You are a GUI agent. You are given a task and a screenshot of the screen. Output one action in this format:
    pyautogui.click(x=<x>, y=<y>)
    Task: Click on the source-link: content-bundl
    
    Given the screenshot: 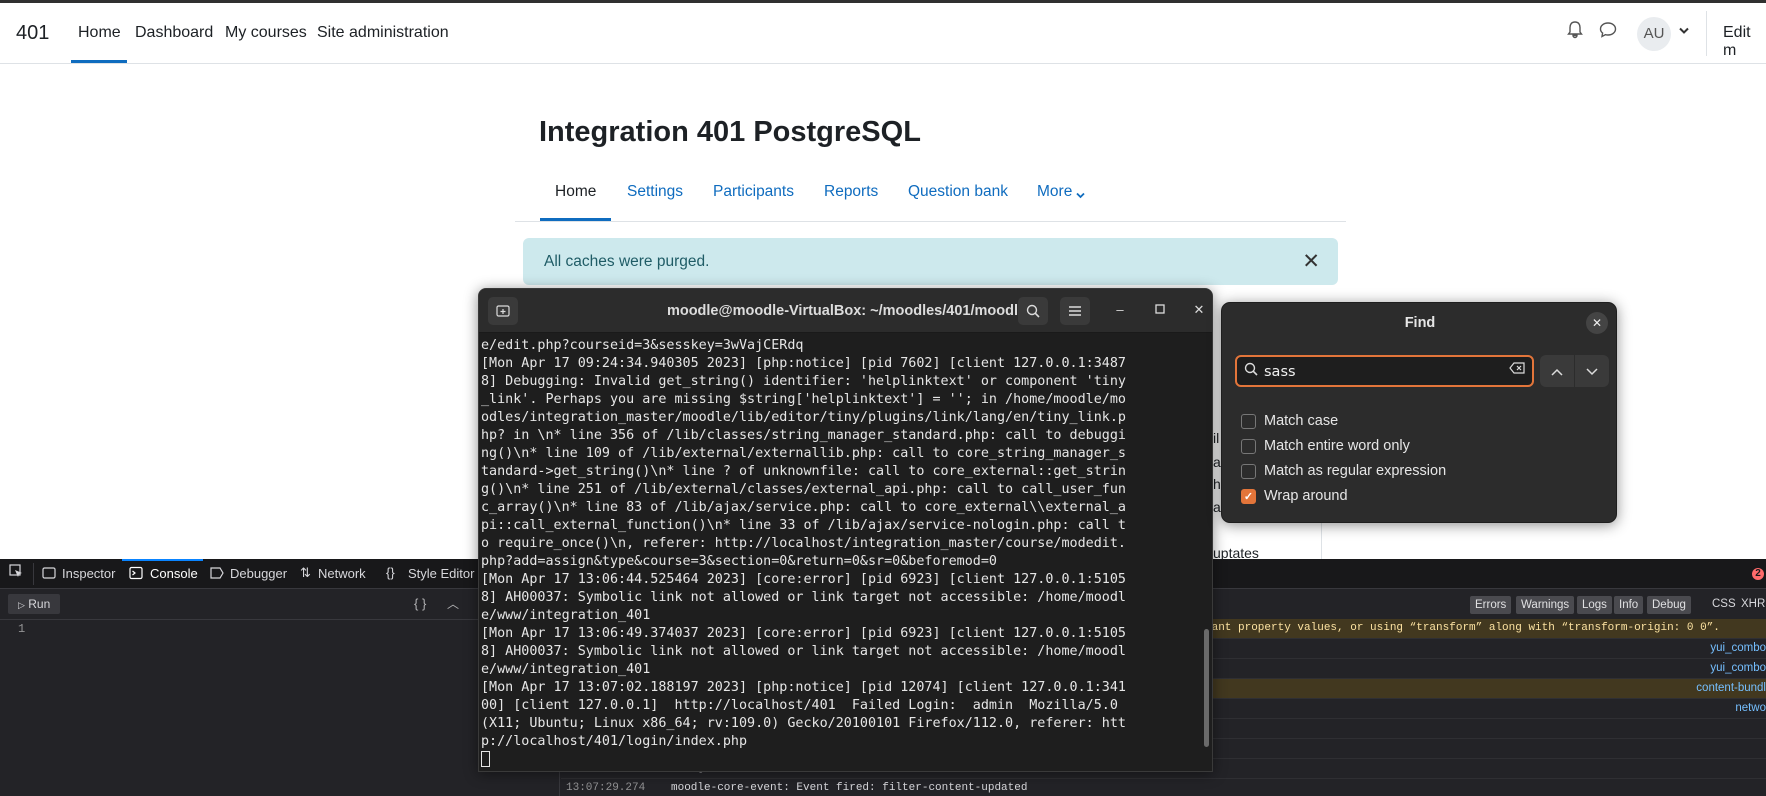 What is the action you would take?
    pyautogui.click(x=1731, y=688)
    